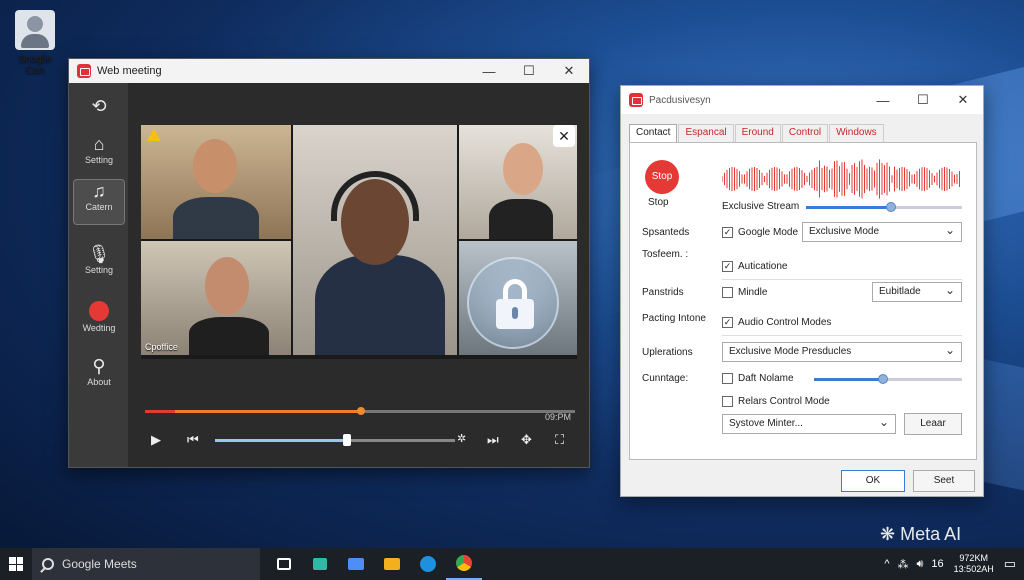 The width and height of the screenshot is (1024, 580). I want to click on desktop-shortcut: Snoglie Can, so click(35, 43).